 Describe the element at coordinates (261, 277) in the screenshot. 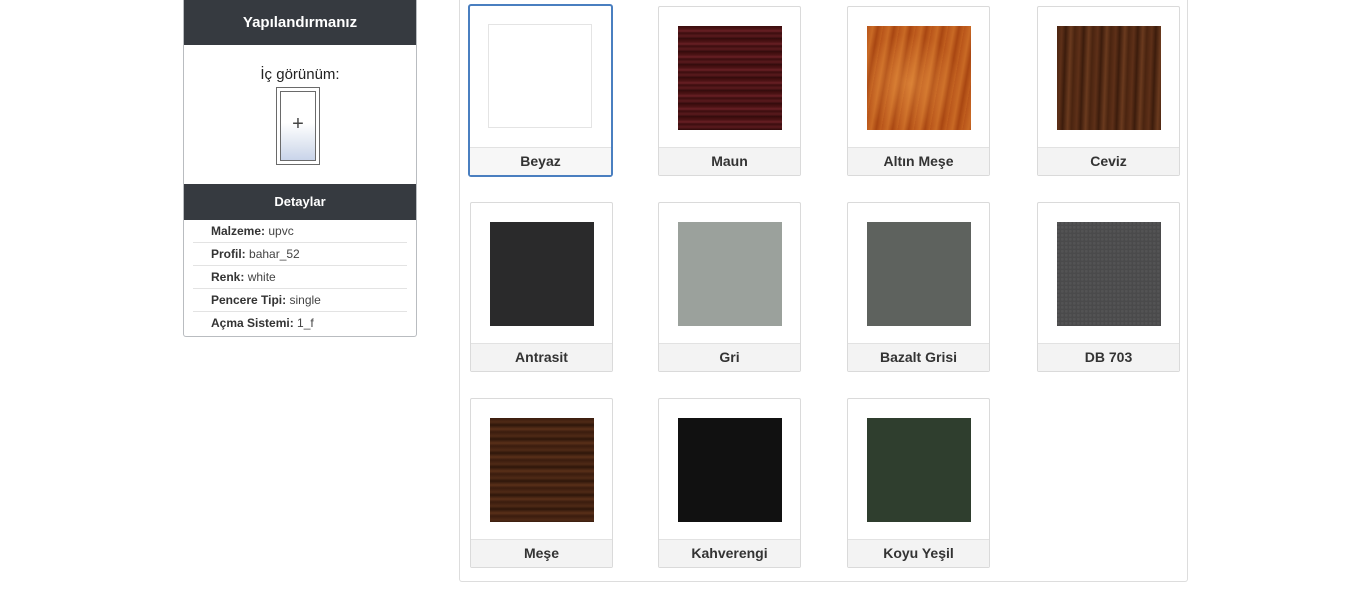

I see `detail-value: white` at that location.